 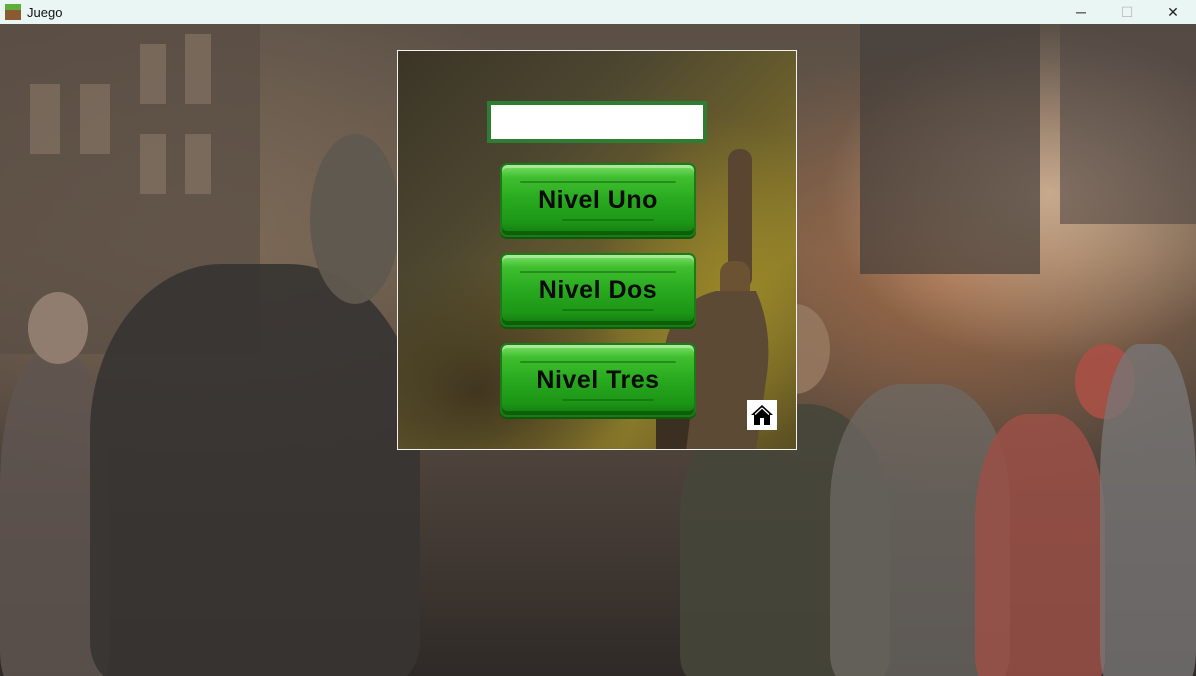 I want to click on player-name-input, so click(x=597, y=122).